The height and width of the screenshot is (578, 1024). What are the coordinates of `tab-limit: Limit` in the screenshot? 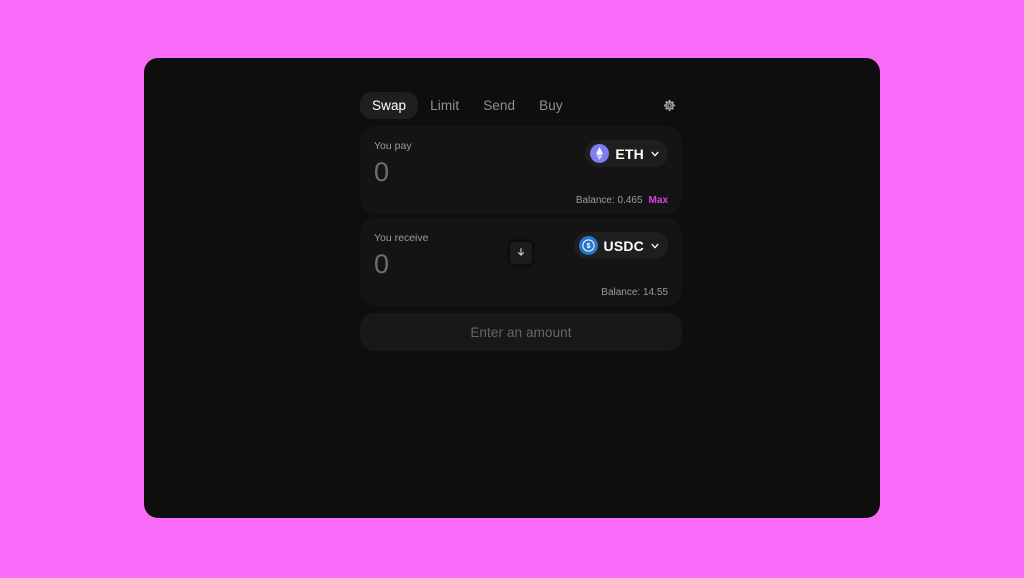 It's located at (444, 105).